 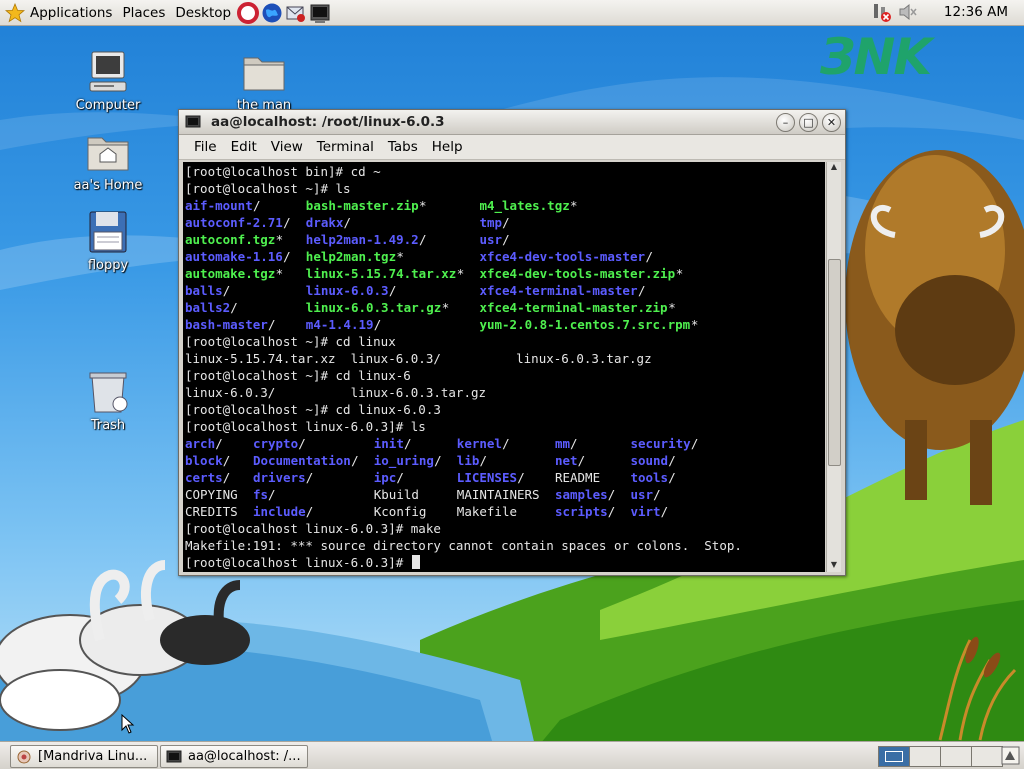 What do you see at coordinates (234, 222) in the screenshot?
I see `directory-entry: autoconf-2.71` at bounding box center [234, 222].